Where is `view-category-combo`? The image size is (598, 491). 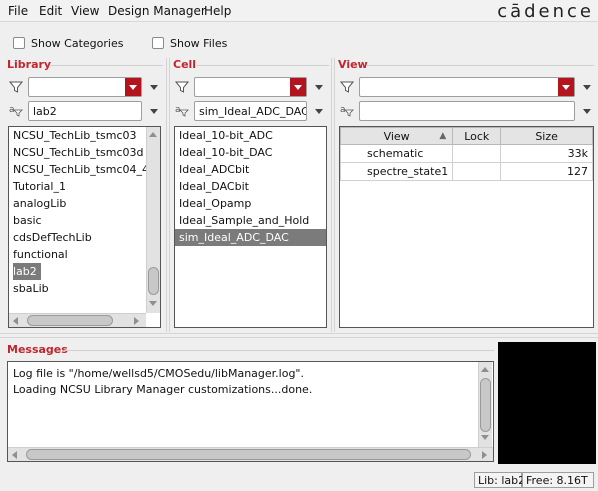
view-category-combo is located at coordinates (467, 87).